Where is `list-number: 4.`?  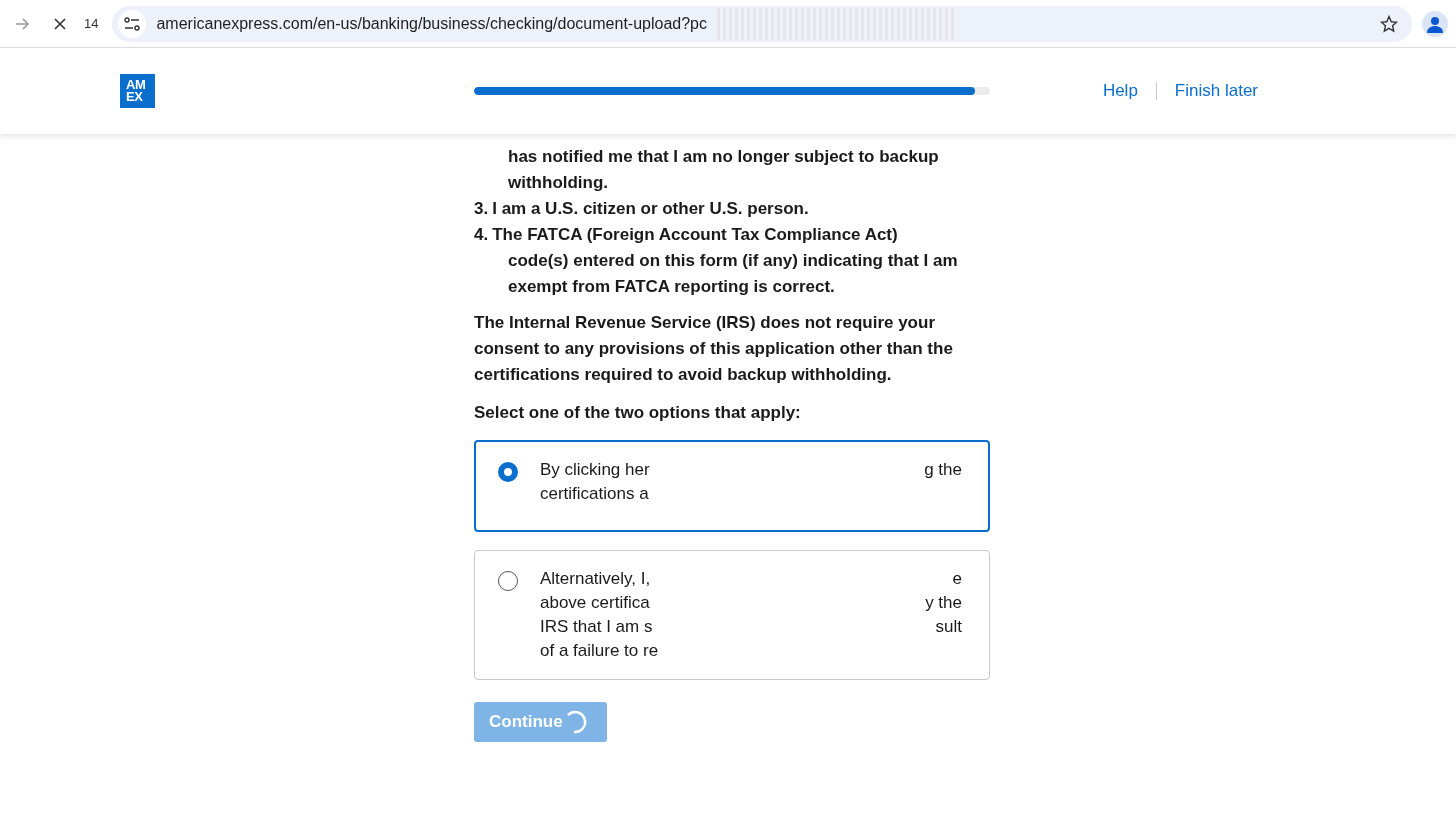
list-number: 4. is located at coordinates (482, 234).